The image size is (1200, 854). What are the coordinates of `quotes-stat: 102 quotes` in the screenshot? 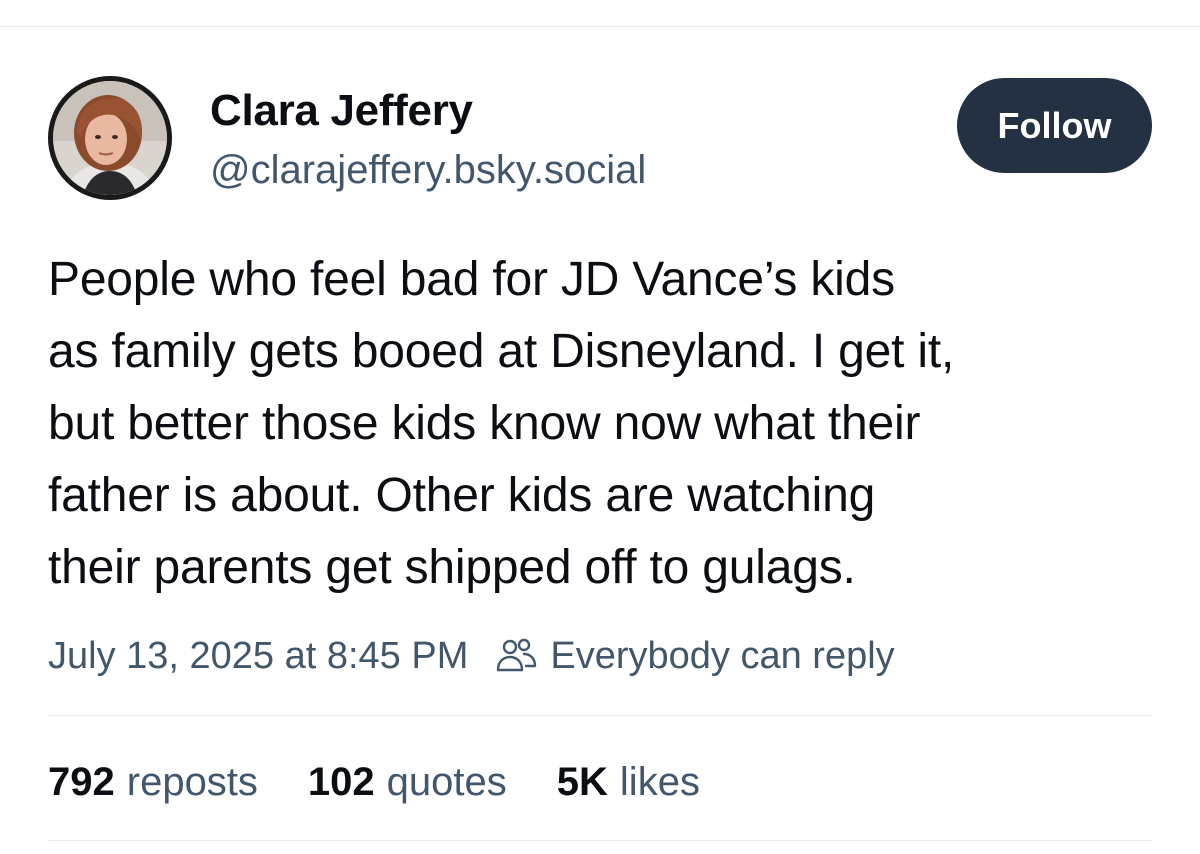 It's located at (407, 782).